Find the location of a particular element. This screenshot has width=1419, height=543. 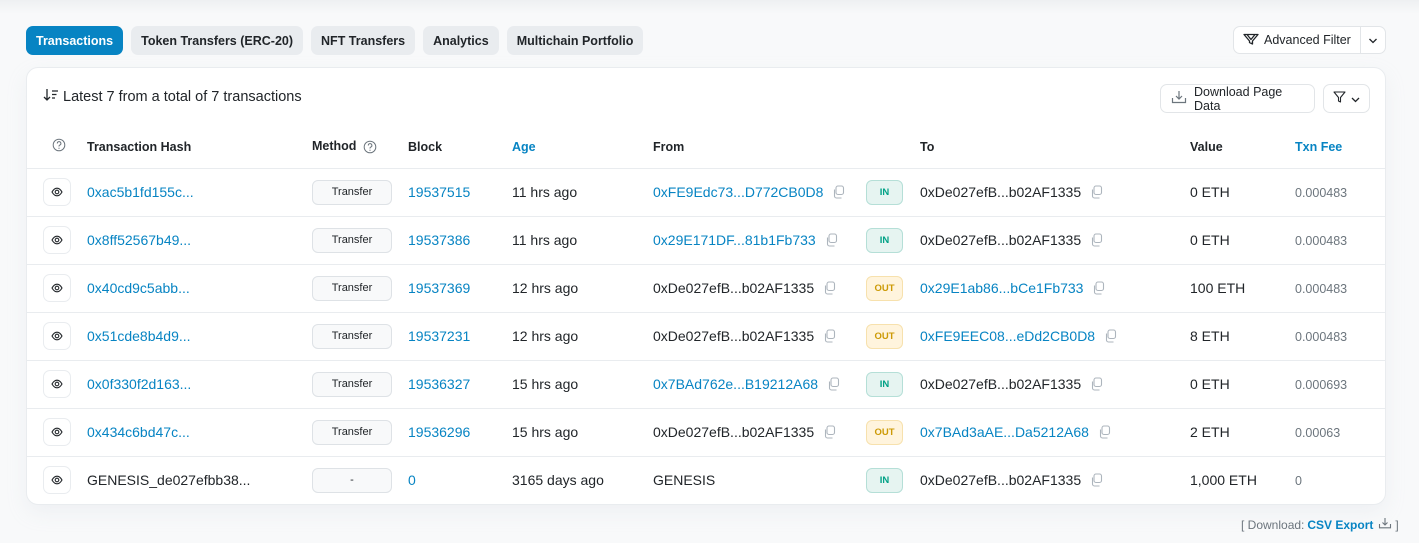

cell-value: 8 ETH is located at coordinates (1242, 336).